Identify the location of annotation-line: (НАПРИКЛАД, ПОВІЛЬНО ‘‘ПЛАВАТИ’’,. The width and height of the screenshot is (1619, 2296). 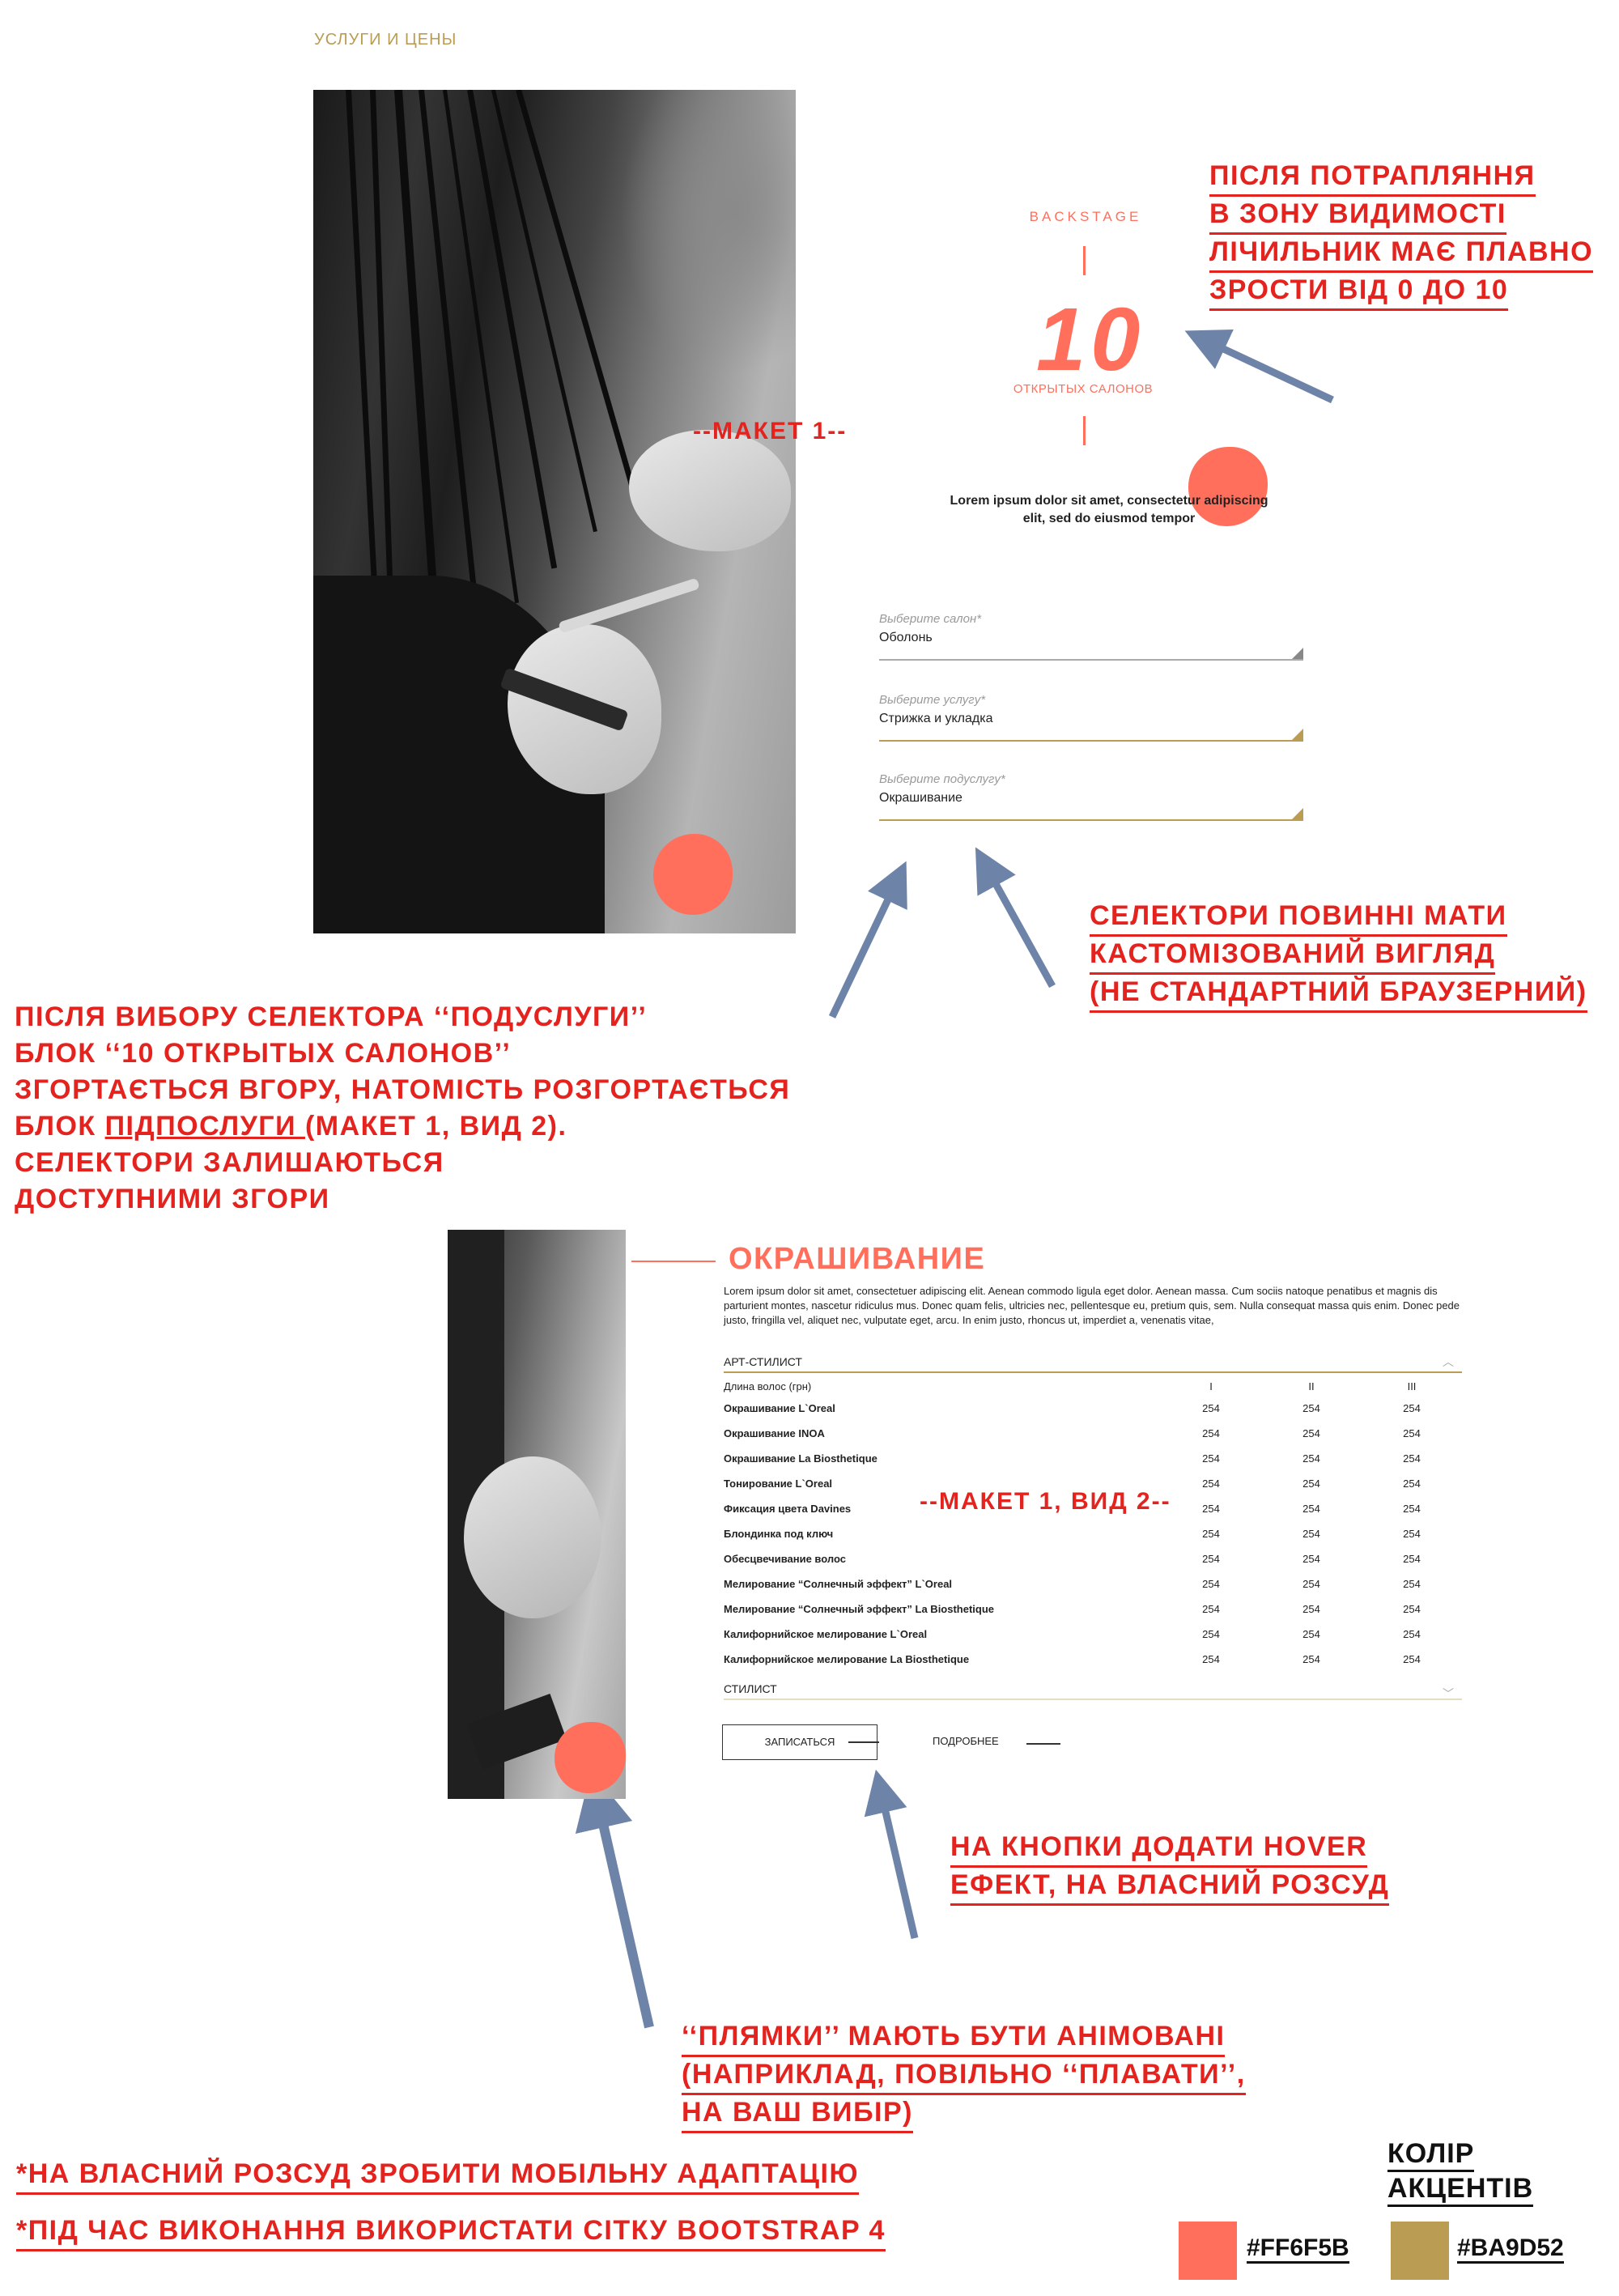
(964, 2076).